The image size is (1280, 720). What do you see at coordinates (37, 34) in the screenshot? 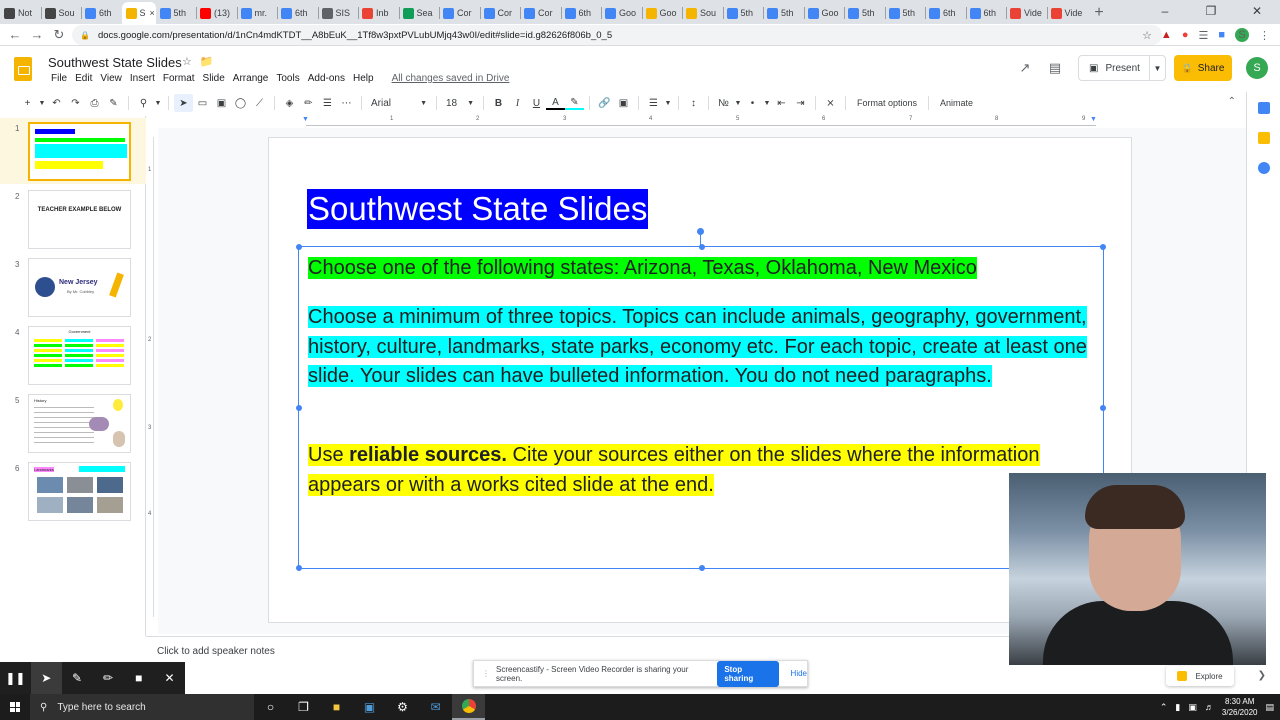
I see `forward-icon: →` at bounding box center [37, 34].